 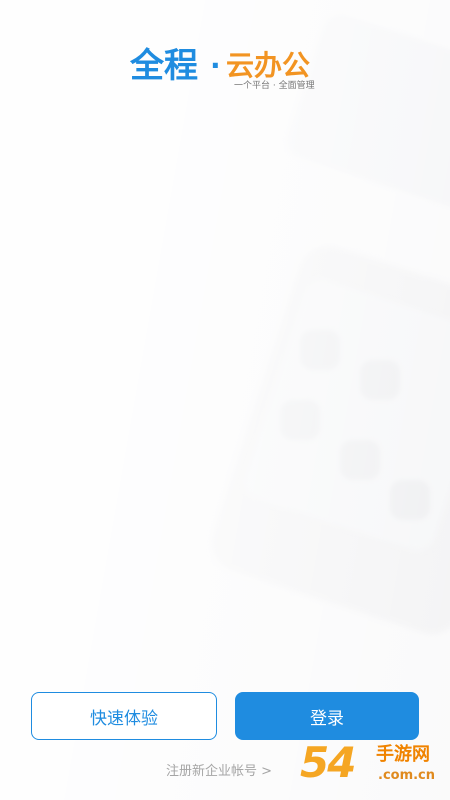 What do you see at coordinates (274, 86) in the screenshot?
I see `logo-tagline: 一个平台 · 全面管理` at bounding box center [274, 86].